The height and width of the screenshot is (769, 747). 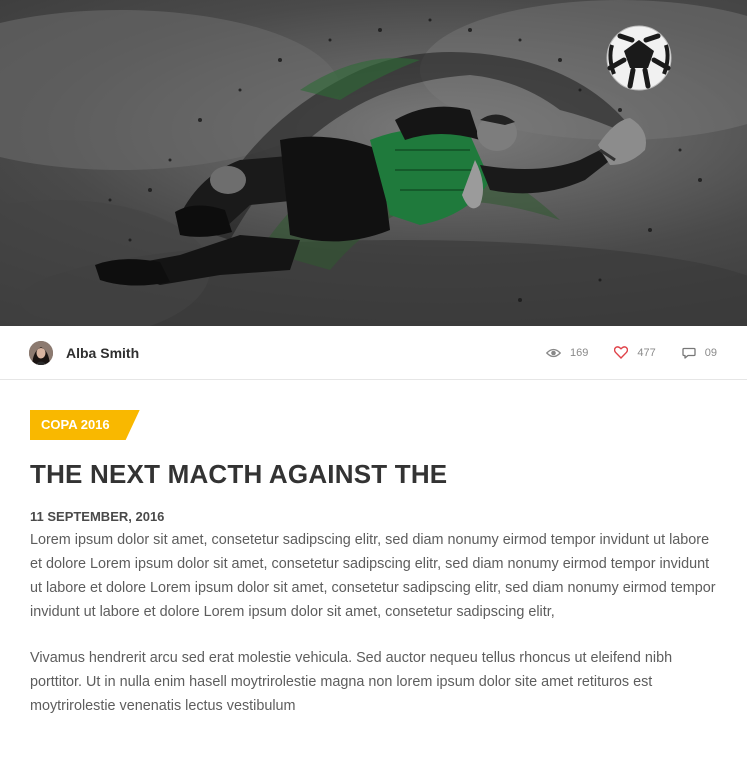 I want to click on post-meta-bar: Alba Smith 169 477 09, so click(x=373, y=353).